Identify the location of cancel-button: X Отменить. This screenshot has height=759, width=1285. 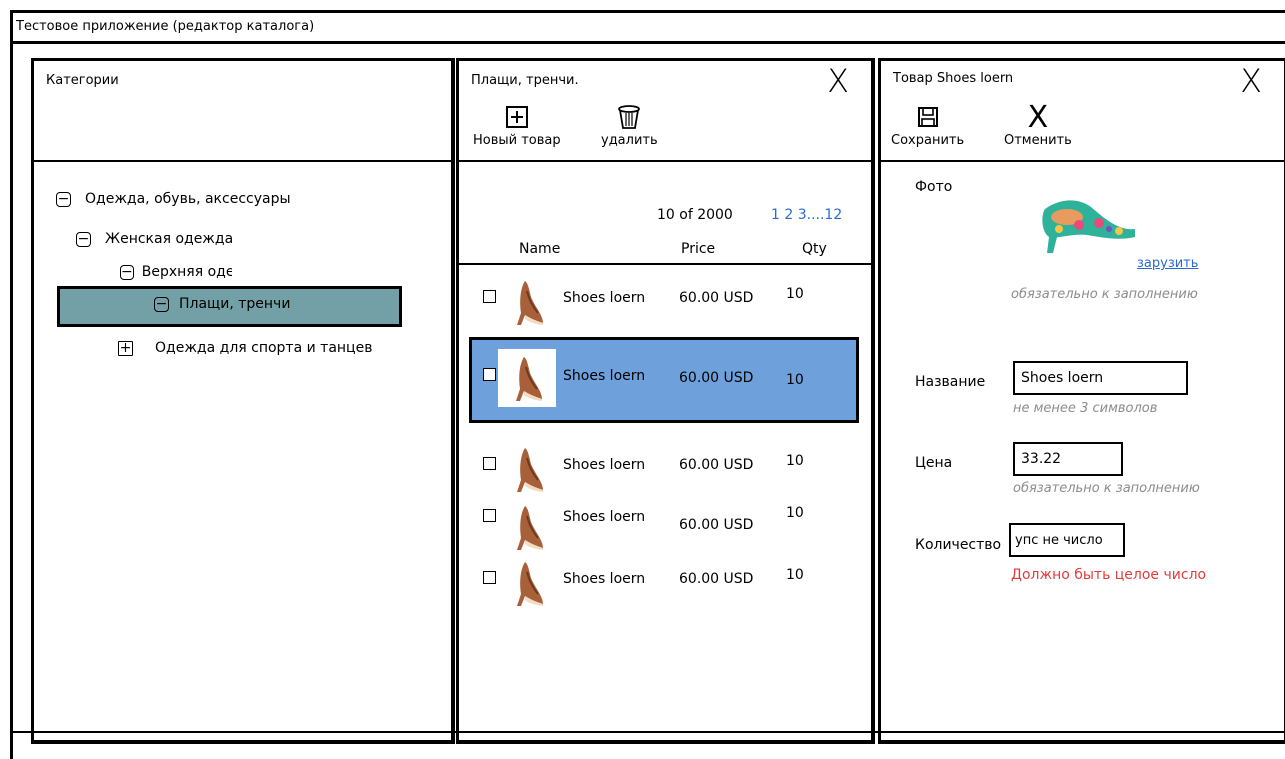
(1038, 124).